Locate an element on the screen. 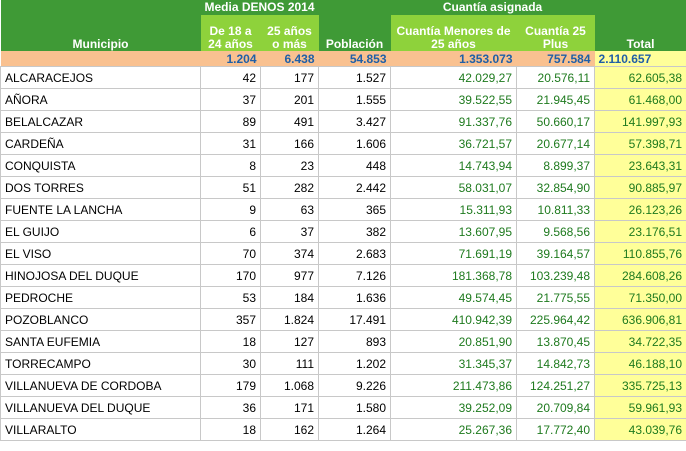 The image size is (686, 451). cell-25-mas: 184 is located at coordinates (289, 297).